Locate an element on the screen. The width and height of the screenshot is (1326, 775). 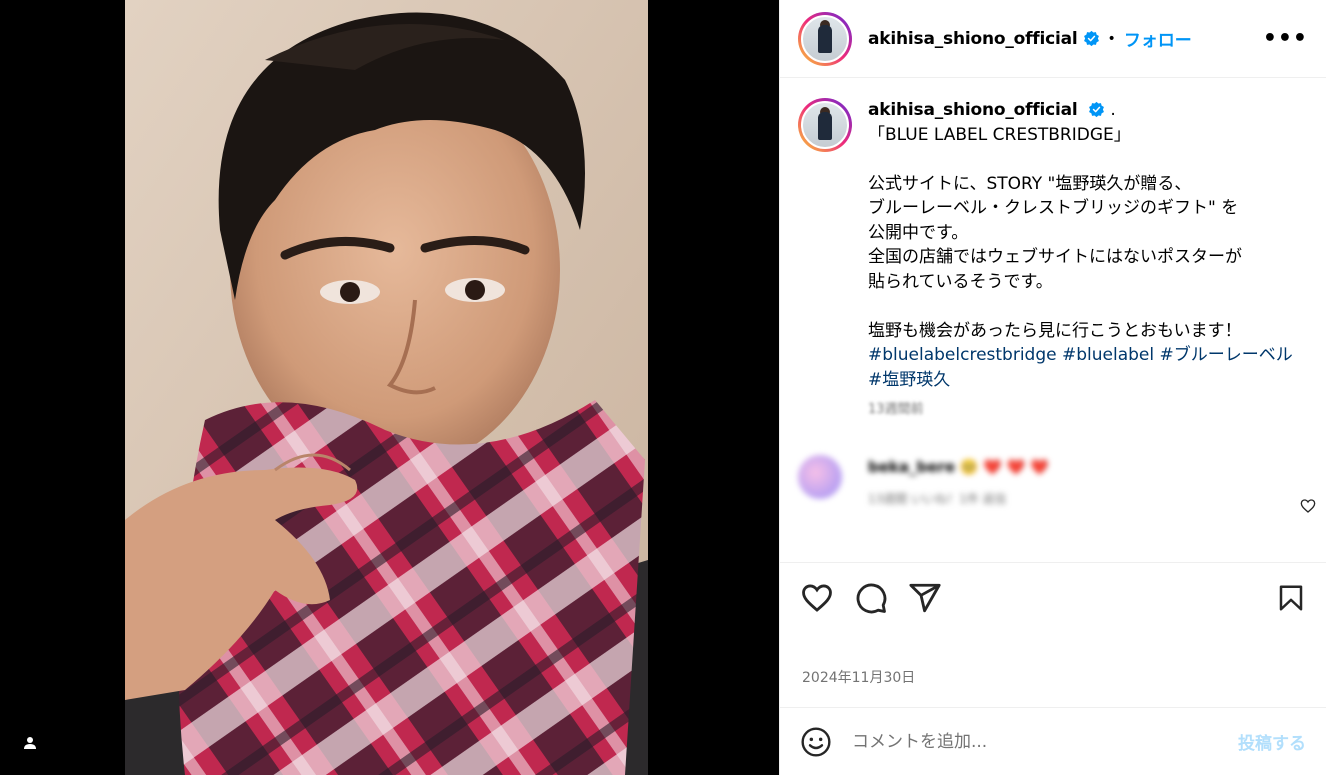
more-options-button: ••• is located at coordinates (1285, 38).